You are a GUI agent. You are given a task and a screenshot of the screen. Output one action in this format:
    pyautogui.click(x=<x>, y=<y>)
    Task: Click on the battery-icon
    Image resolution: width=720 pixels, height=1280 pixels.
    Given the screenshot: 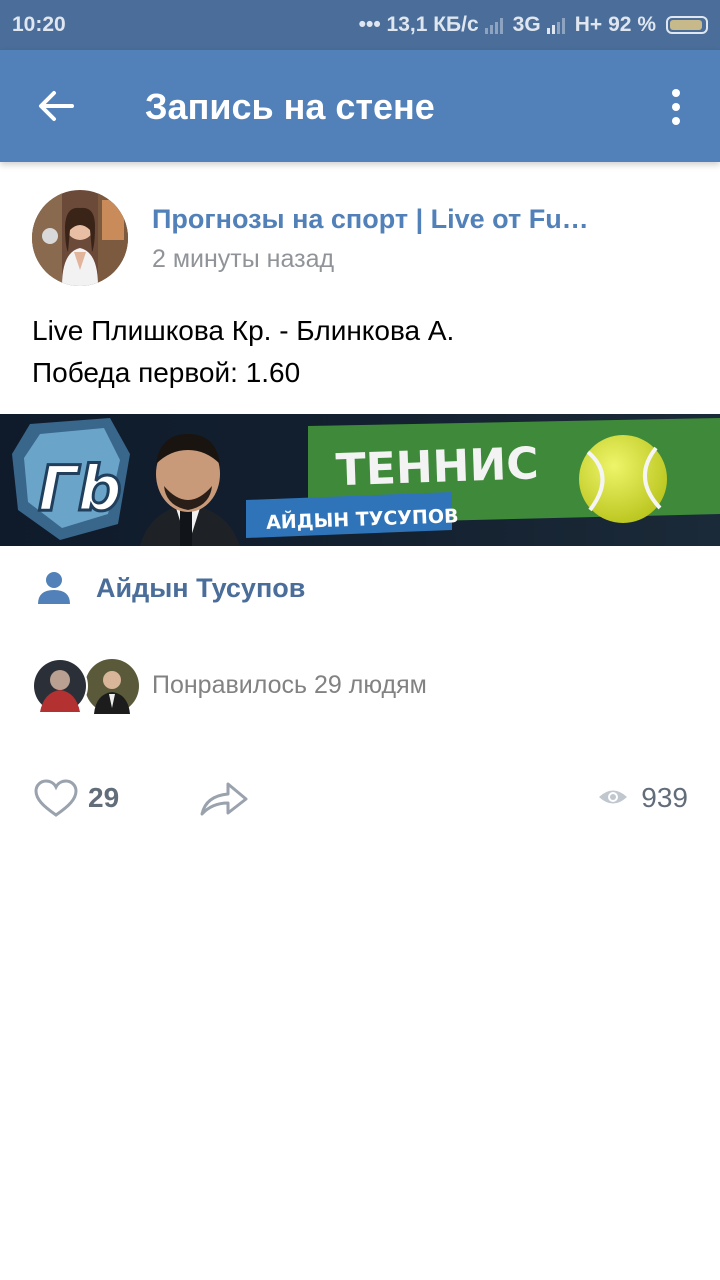 What is the action you would take?
    pyautogui.click(x=687, y=25)
    